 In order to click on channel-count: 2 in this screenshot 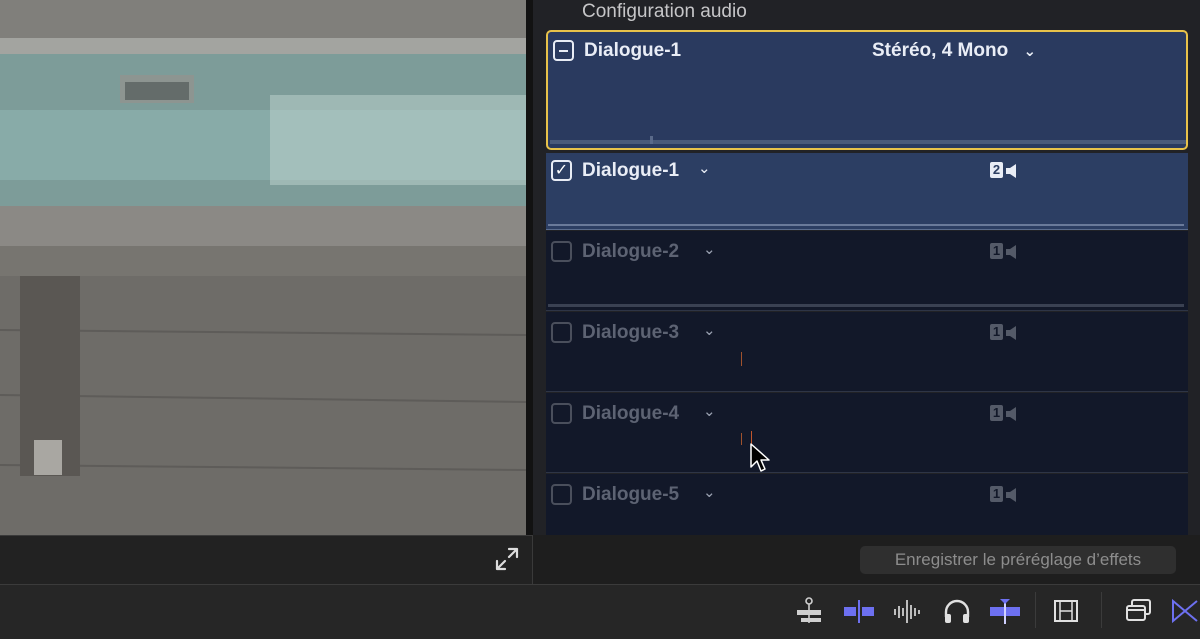, I will do `click(996, 170)`.